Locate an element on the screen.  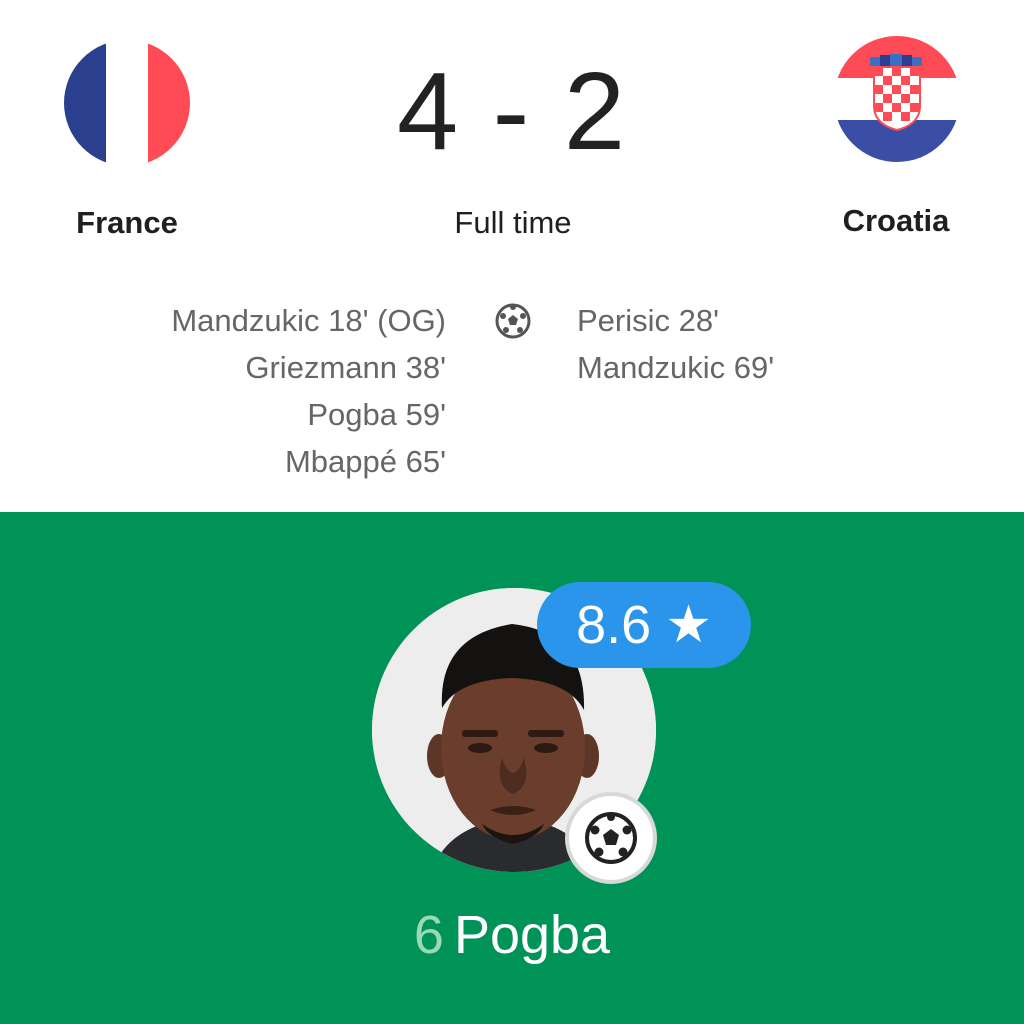
home-scorer: Mandzukic 18' (OG) is located at coordinates (308, 320).